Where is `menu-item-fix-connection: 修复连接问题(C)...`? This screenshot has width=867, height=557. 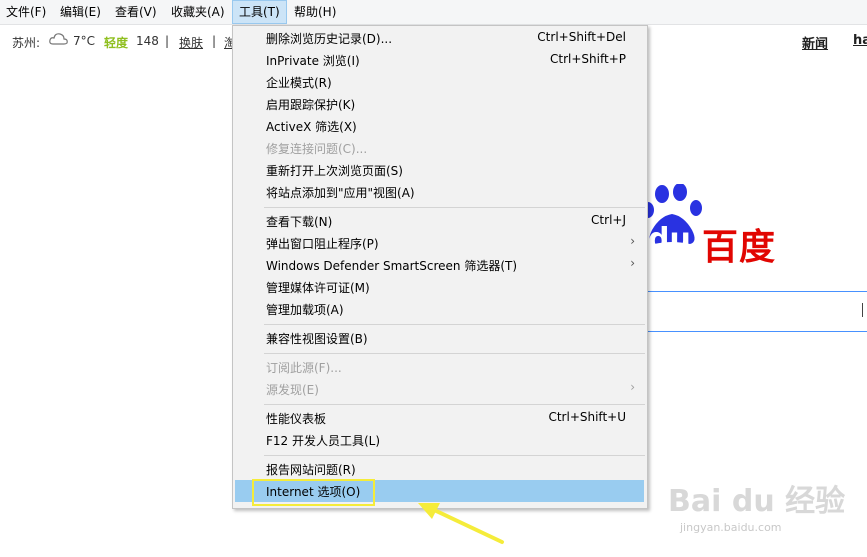
menu-item-fix-connection: 修复连接问题(C)... is located at coordinates (440, 148).